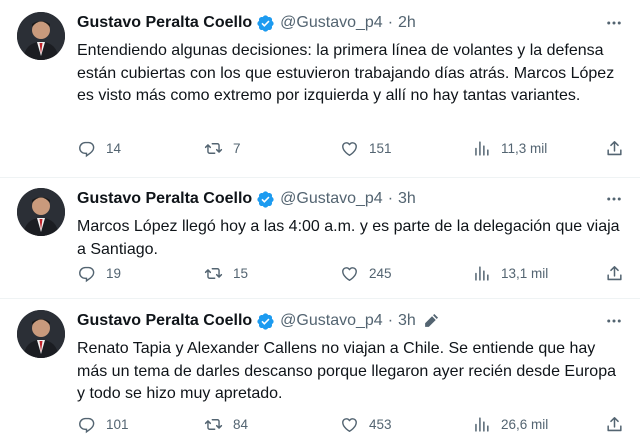  Describe the element at coordinates (114, 148) in the screenshot. I see `reply-count: 14` at that location.